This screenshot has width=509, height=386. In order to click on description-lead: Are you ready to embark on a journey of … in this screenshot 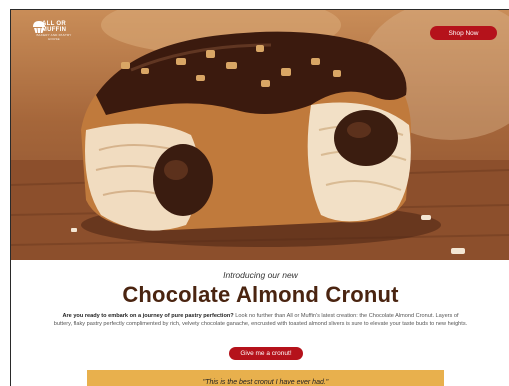, I will do `click(148, 316)`.